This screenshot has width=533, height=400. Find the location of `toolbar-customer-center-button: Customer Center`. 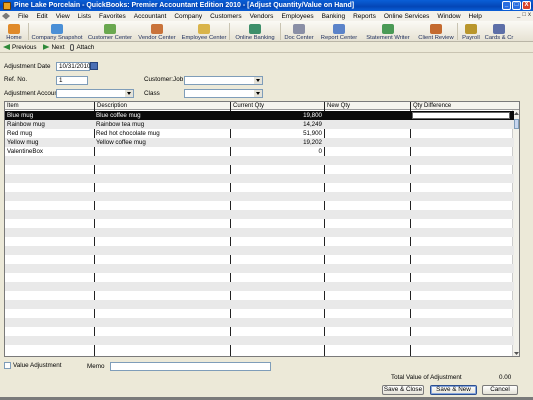

toolbar-customer-center-button: Customer Center is located at coordinates (110, 31).